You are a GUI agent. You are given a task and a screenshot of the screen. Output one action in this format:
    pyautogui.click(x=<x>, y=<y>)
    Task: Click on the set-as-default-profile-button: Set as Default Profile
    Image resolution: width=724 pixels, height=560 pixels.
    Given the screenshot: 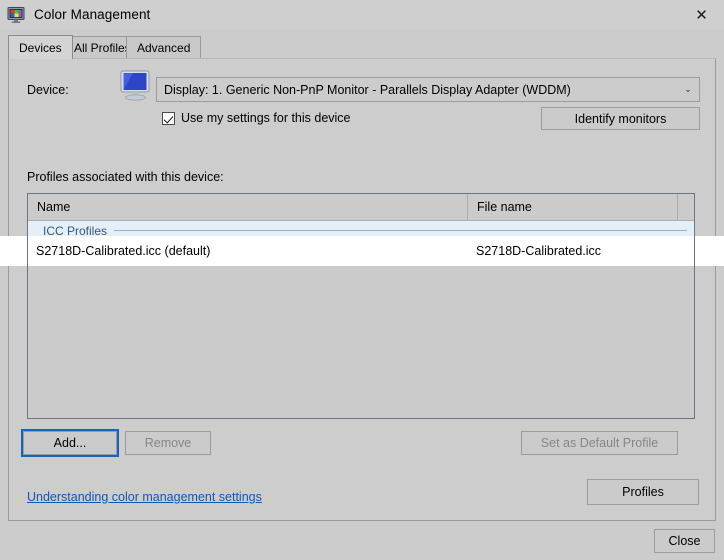 What is the action you would take?
    pyautogui.click(x=599, y=443)
    